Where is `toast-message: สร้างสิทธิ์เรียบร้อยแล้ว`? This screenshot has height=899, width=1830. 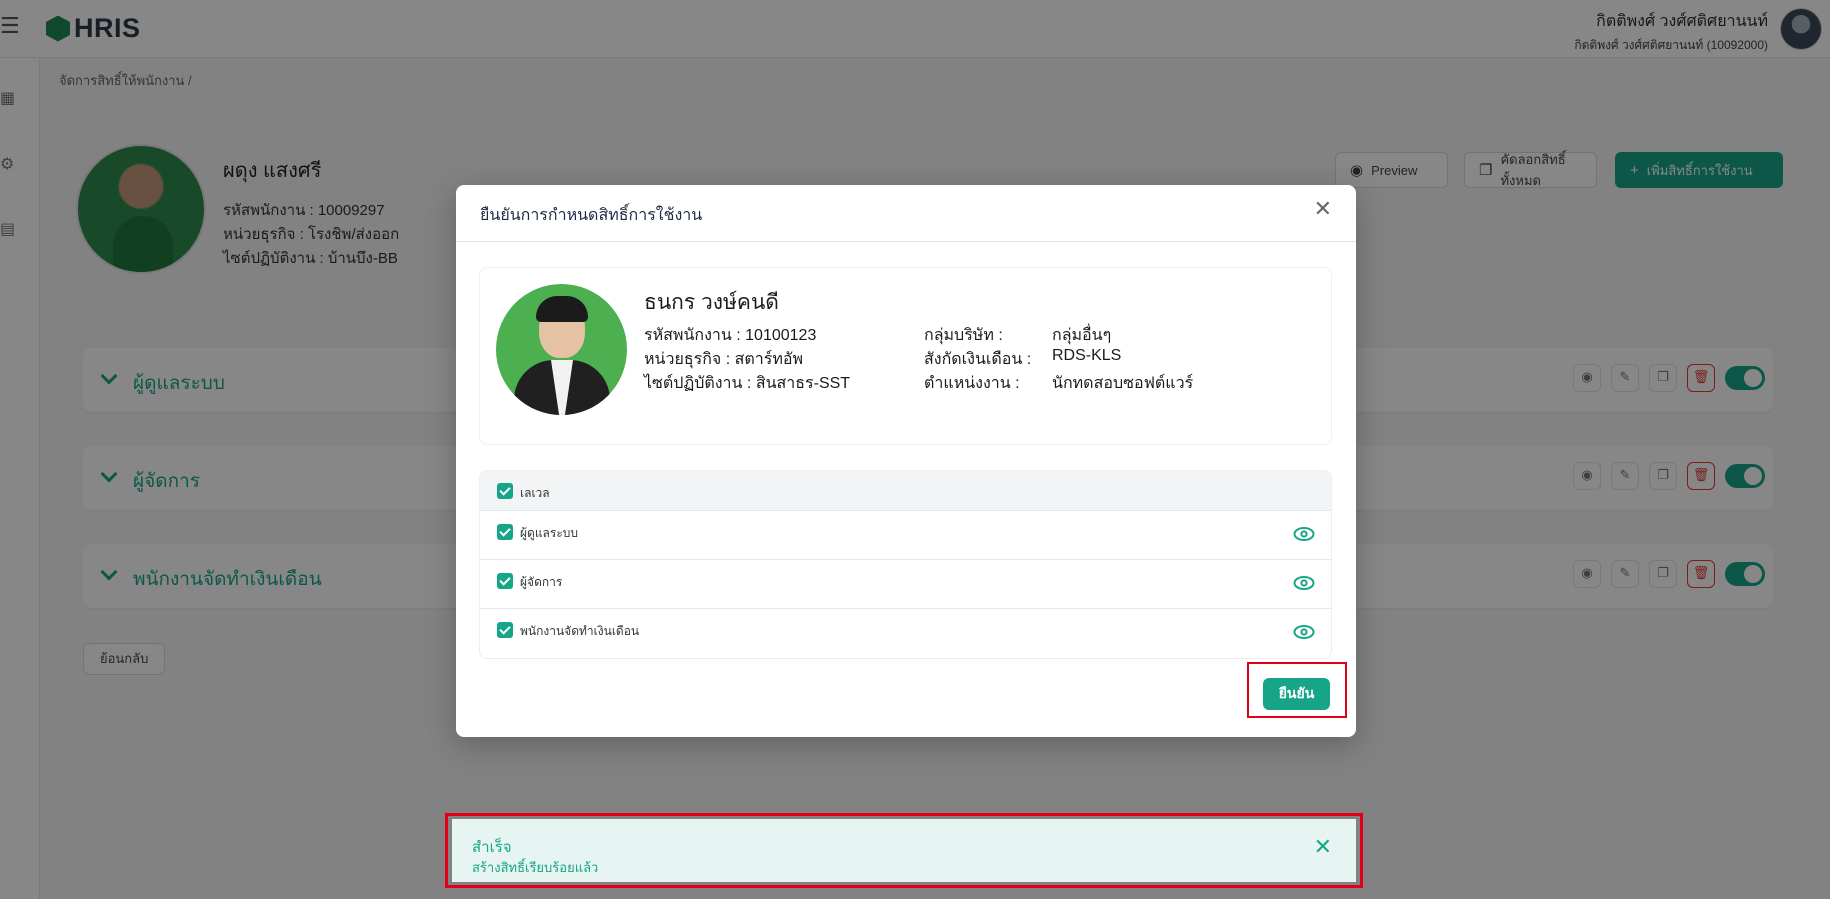 toast-message: สร้างสิทธิ์เรียบร้อยแล้ว is located at coordinates (535, 867).